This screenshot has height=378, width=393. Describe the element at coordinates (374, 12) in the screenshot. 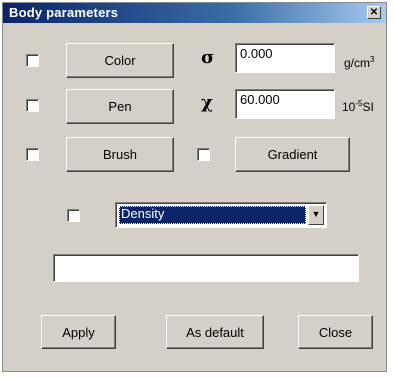

I see `close-icon: ✕` at that location.